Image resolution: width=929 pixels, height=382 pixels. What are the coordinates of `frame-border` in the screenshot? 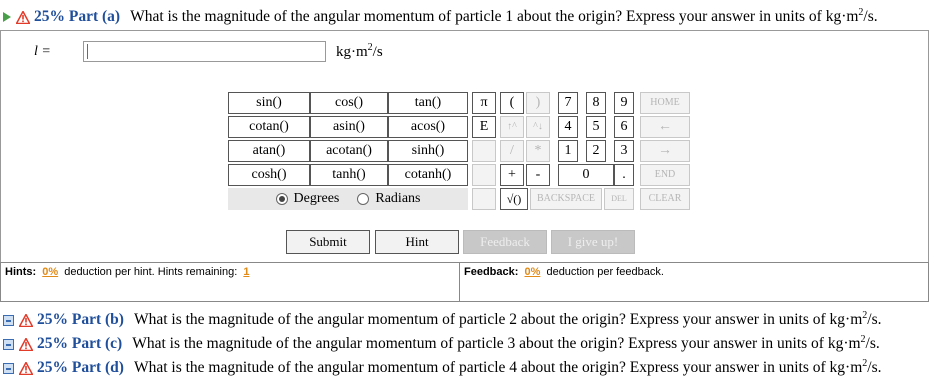 It's located at (0, 146).